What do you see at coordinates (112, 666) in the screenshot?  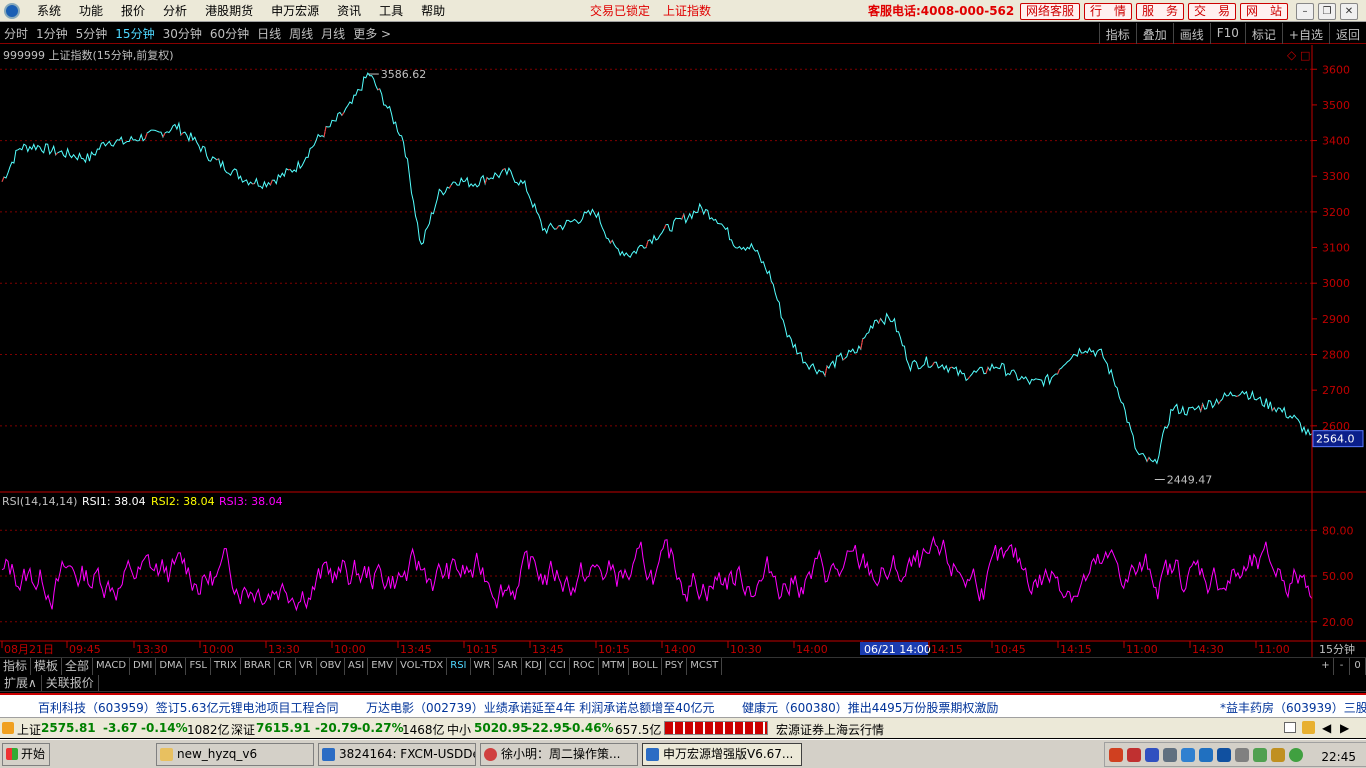 I see `indicator-tab-macd: MACD` at bounding box center [112, 666].